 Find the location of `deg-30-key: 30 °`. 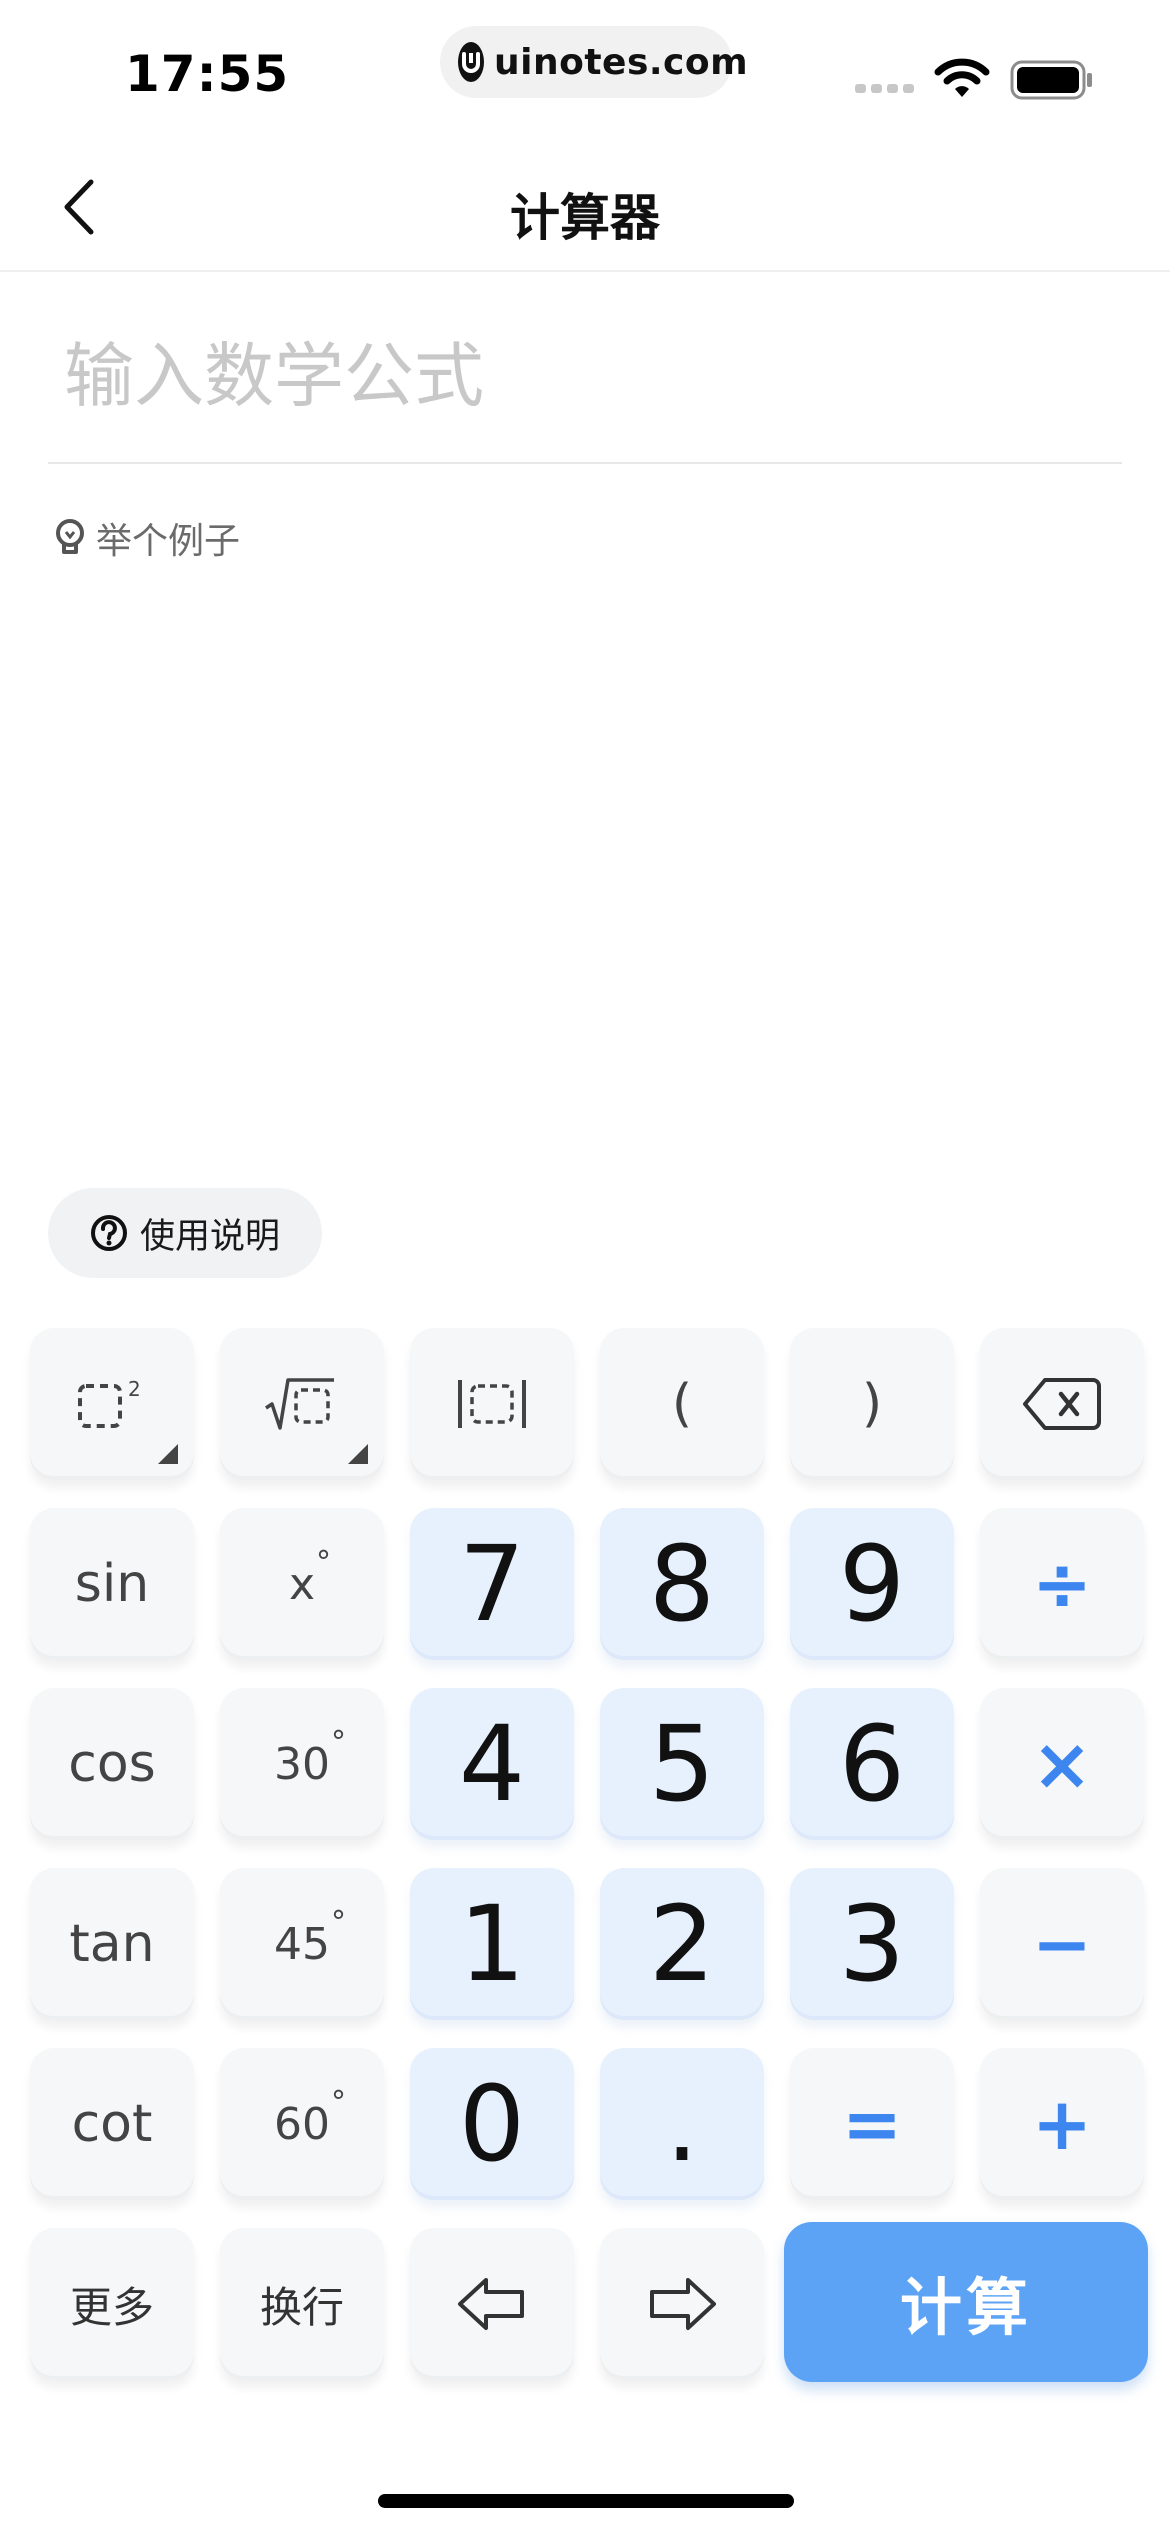

deg-30-key: 30 ° is located at coordinates (302, 1764).